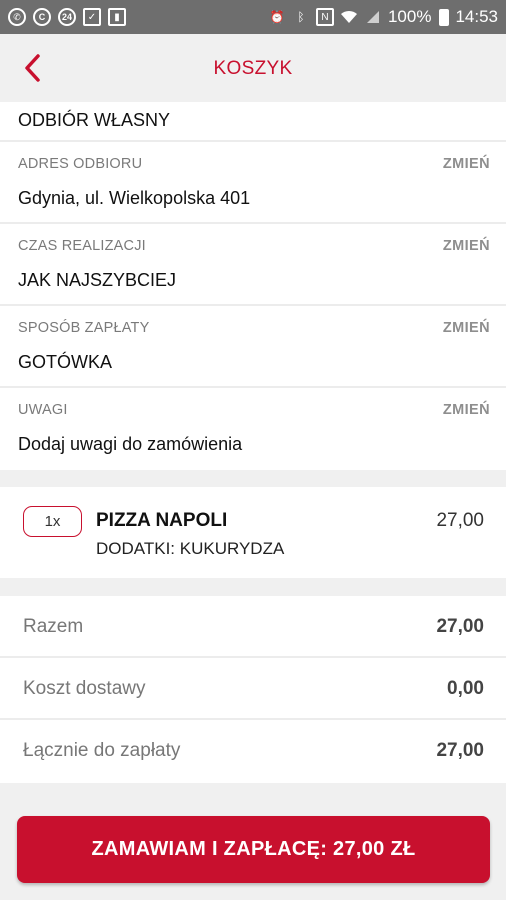 The image size is (506, 900). What do you see at coordinates (253, 17) in the screenshot?
I see `status-bar: ✆ C 24 ✓ ▮ ⏰ ᛒ N 100% 14:53` at bounding box center [253, 17].